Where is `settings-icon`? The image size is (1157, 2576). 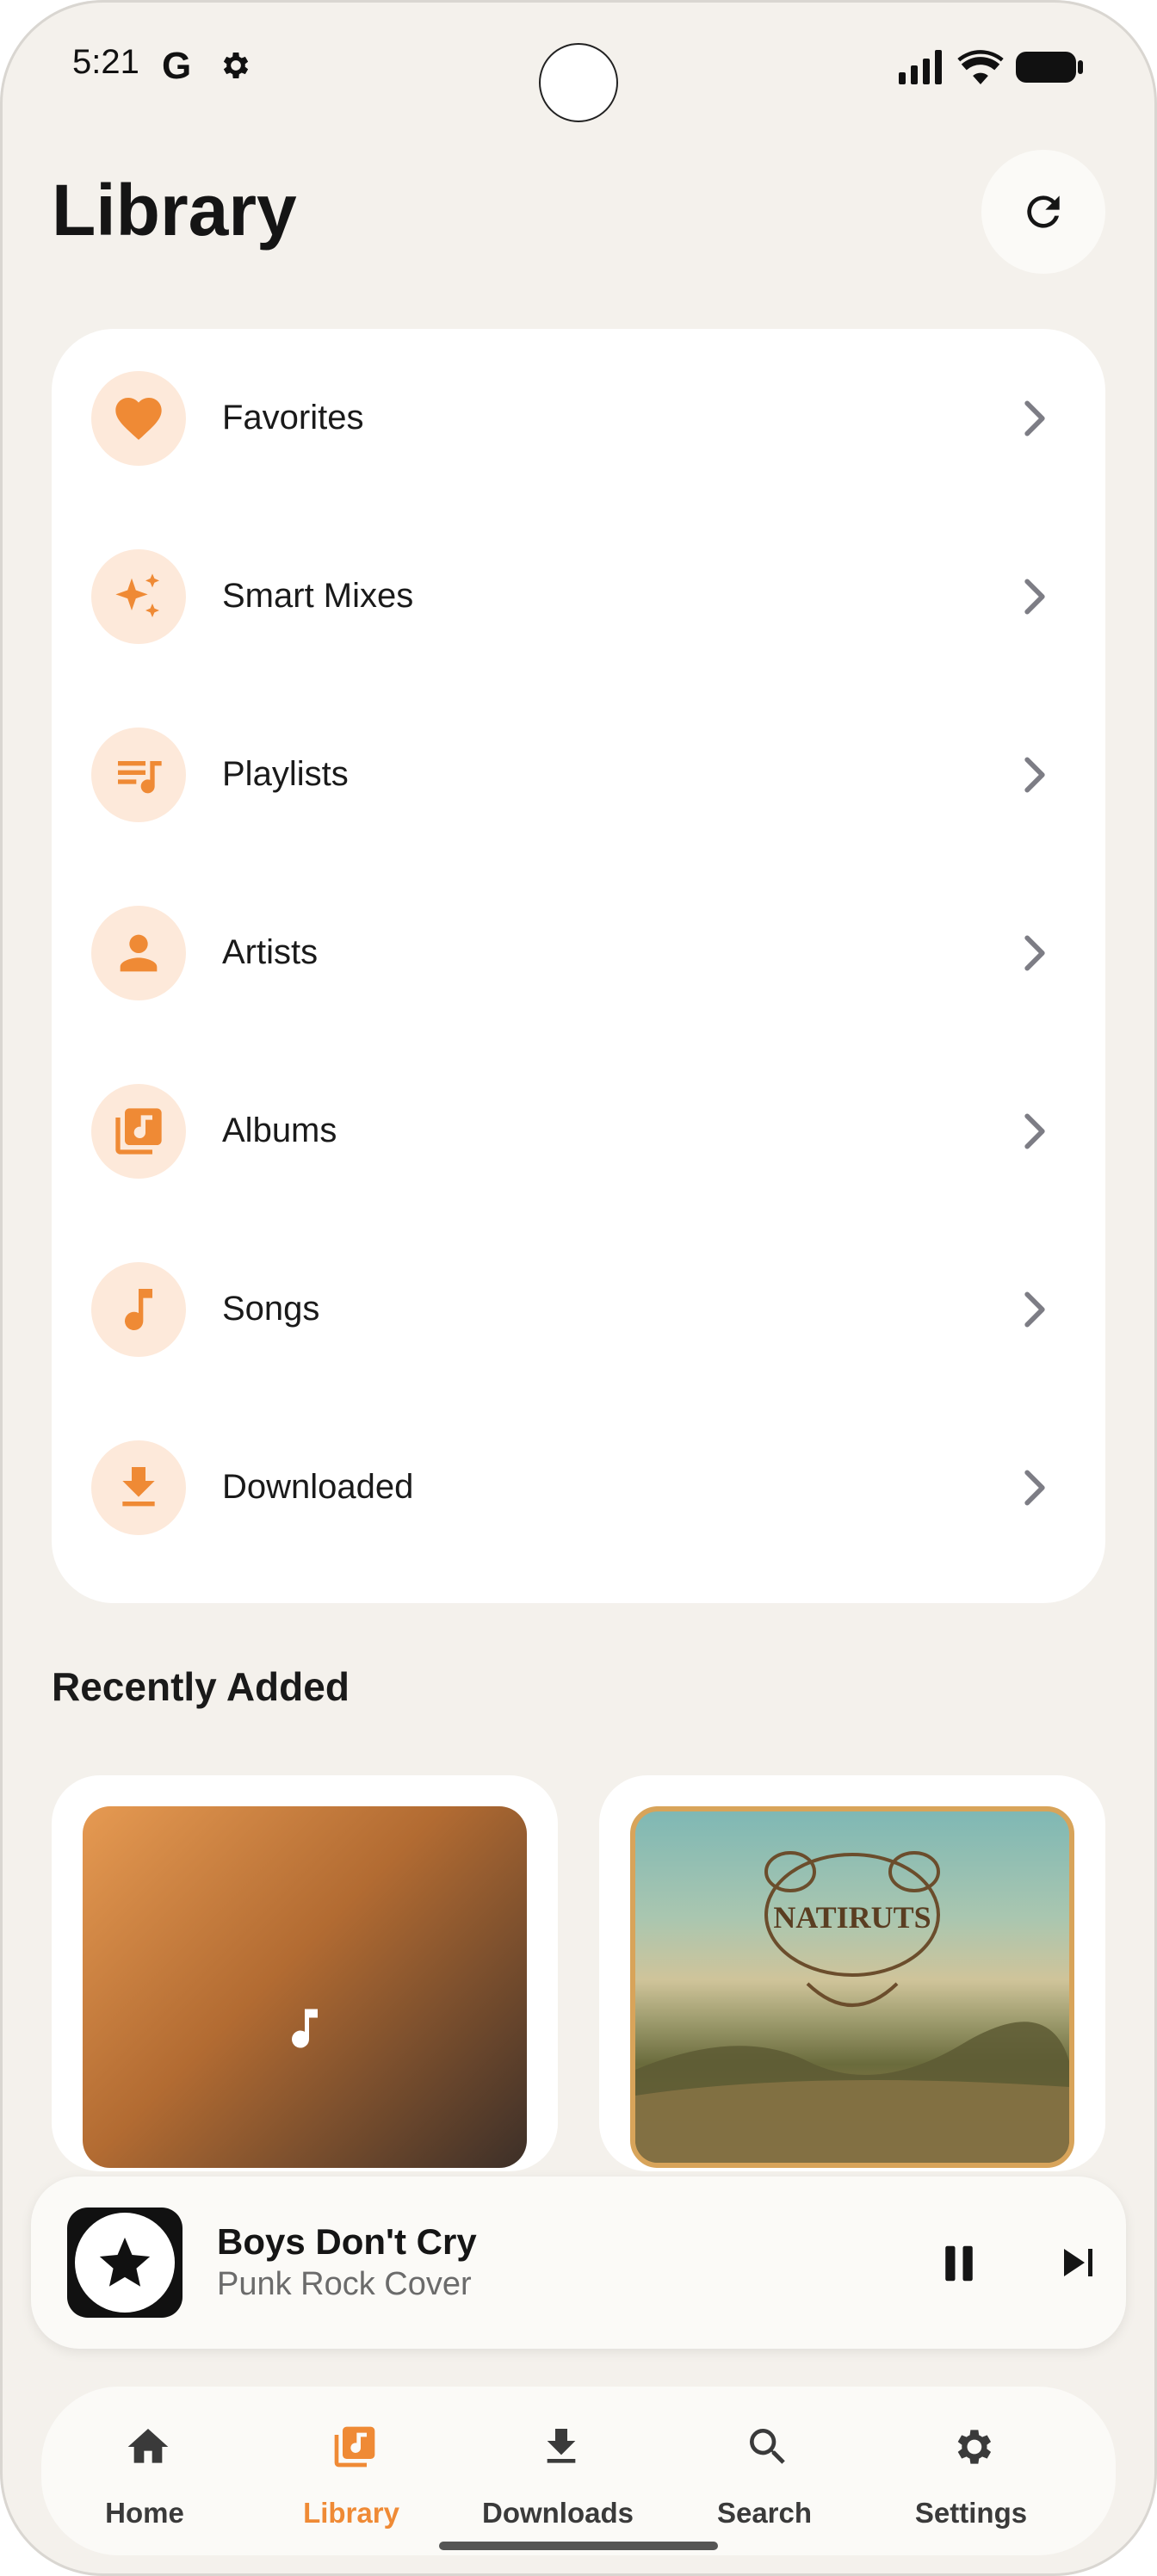
settings-icon is located at coordinates (974, 2447).